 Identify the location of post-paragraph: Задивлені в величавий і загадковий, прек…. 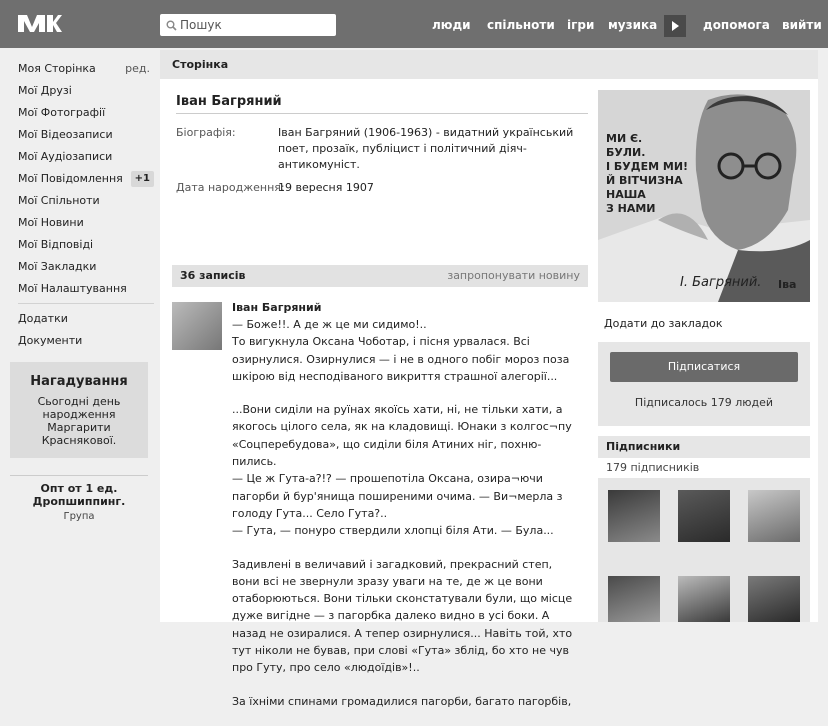
(402, 616).